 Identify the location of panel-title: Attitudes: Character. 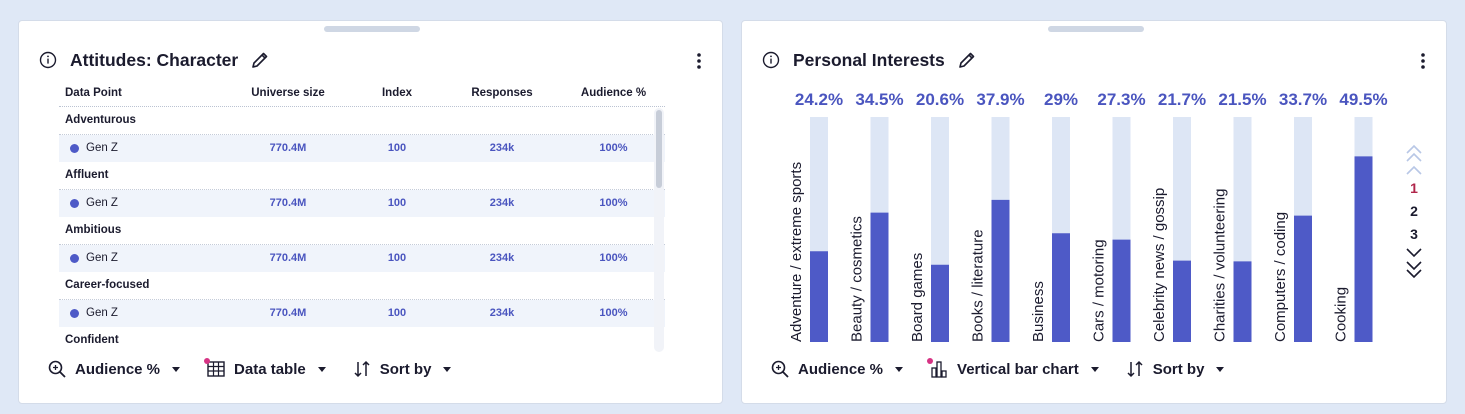
(154, 59).